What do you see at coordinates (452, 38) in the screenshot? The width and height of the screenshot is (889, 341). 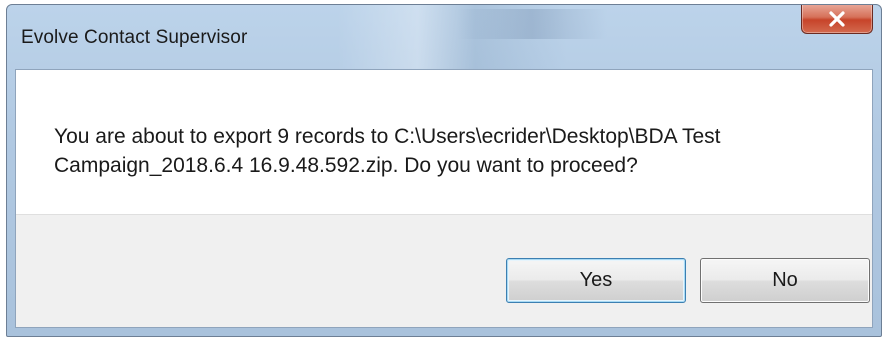 I see `frame-glass-highlight` at bounding box center [452, 38].